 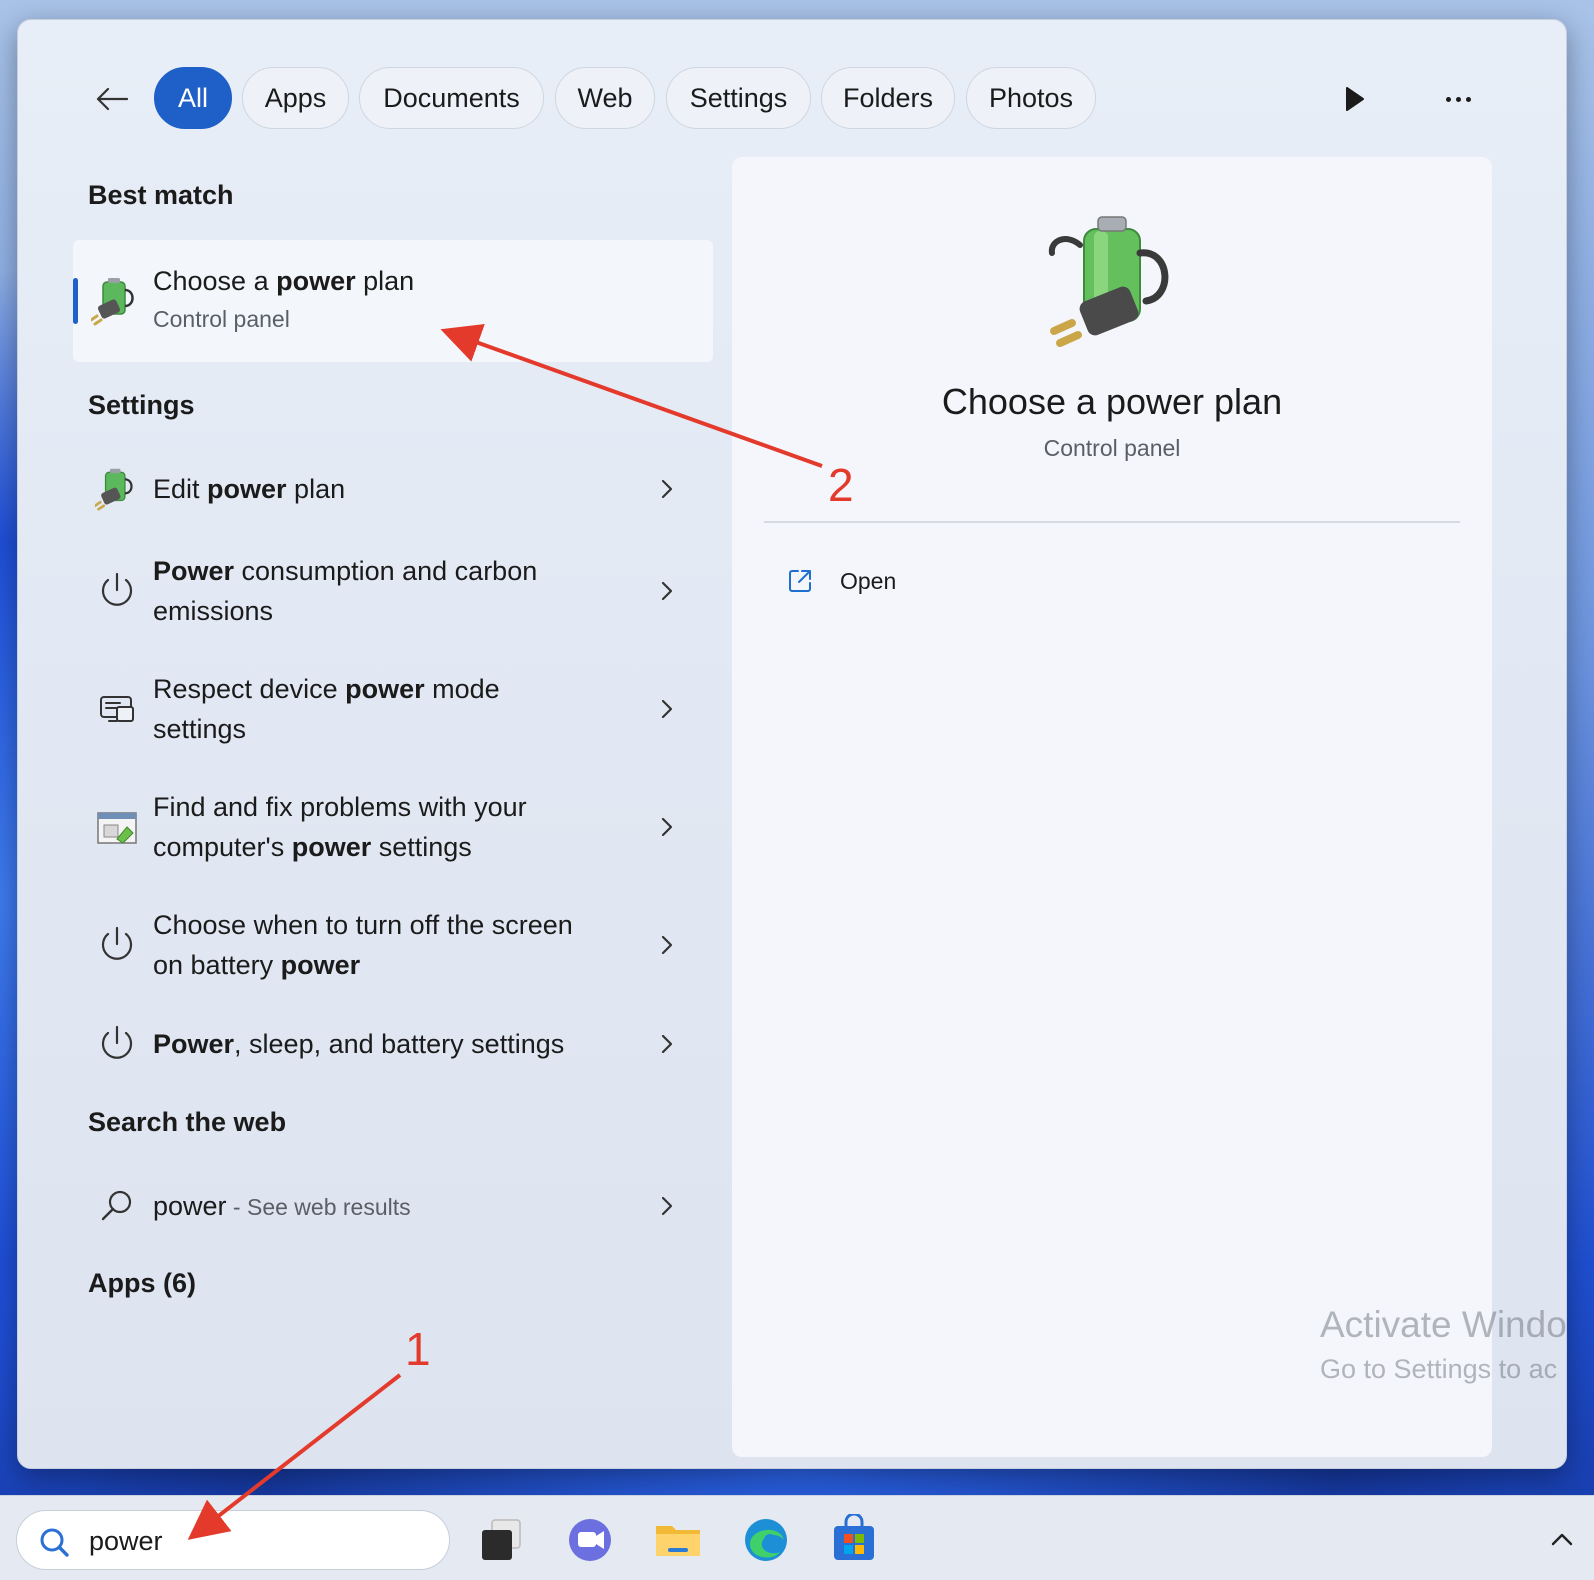 What do you see at coordinates (1112, 522) in the screenshot?
I see `preview-divider` at bounding box center [1112, 522].